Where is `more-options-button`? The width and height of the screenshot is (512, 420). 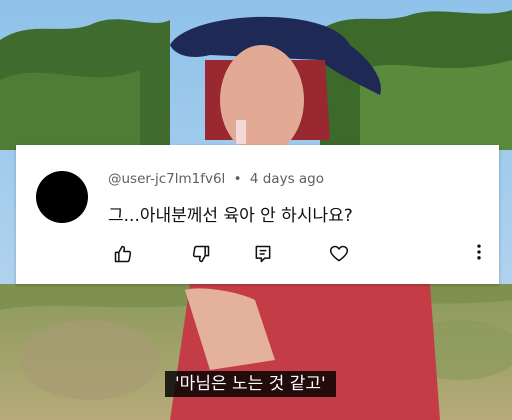
more-options-button is located at coordinates (479, 252).